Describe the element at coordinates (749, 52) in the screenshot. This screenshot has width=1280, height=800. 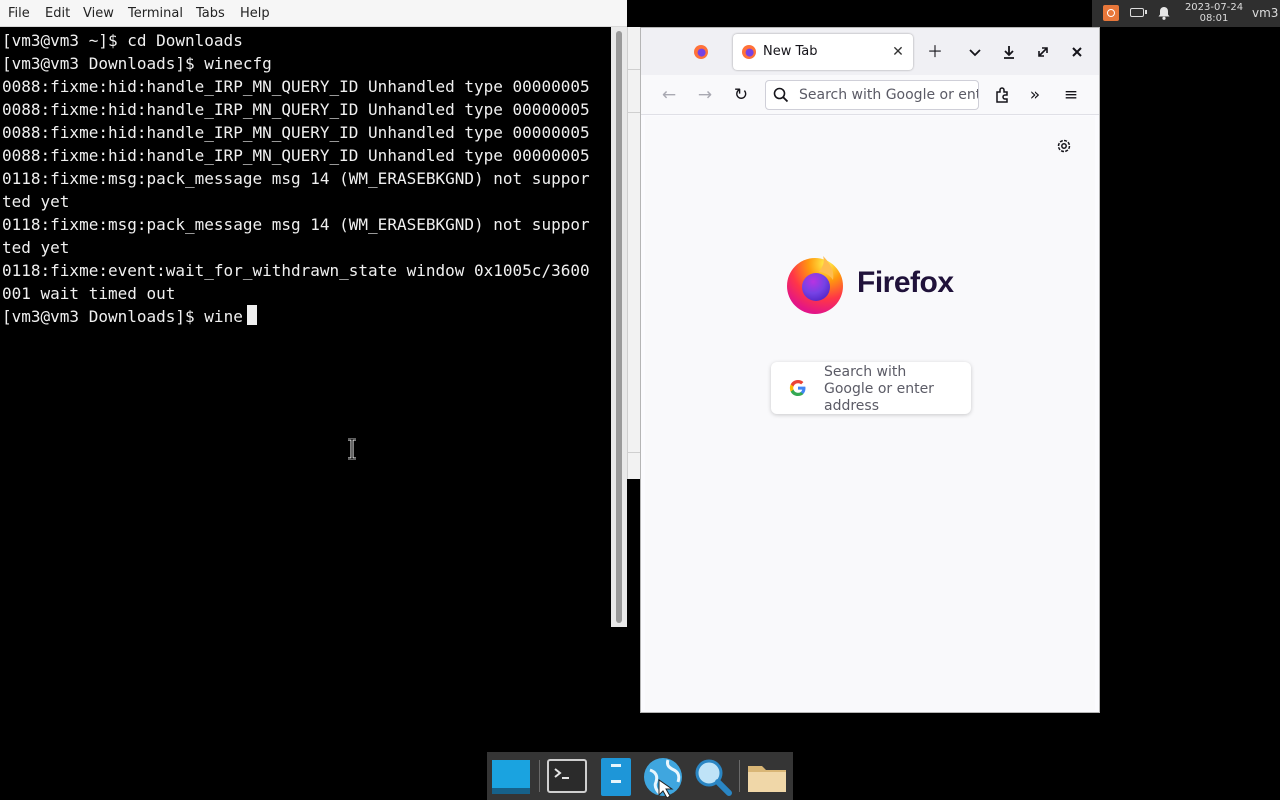
I see `firefox-favicon-icon` at that location.